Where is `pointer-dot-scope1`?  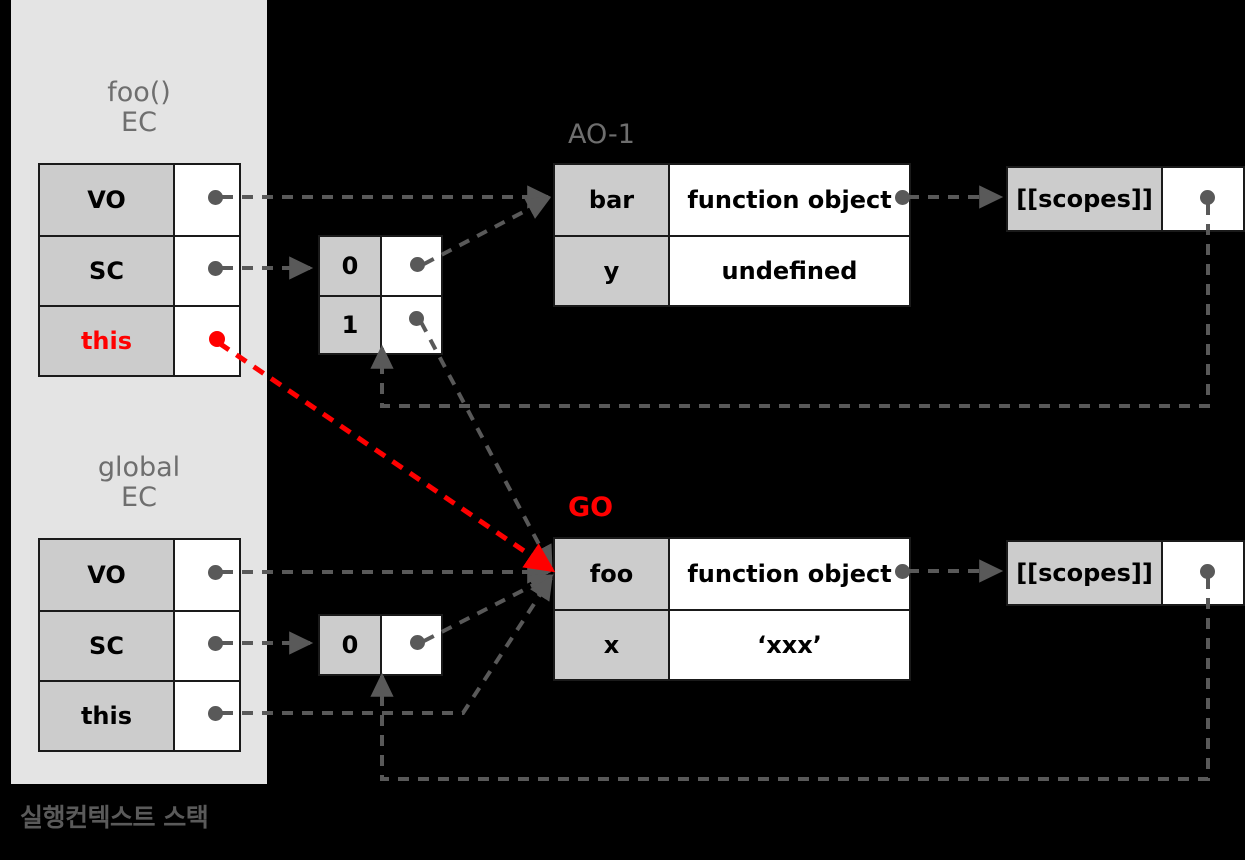
pointer-dot-scope1 is located at coordinates (416, 318).